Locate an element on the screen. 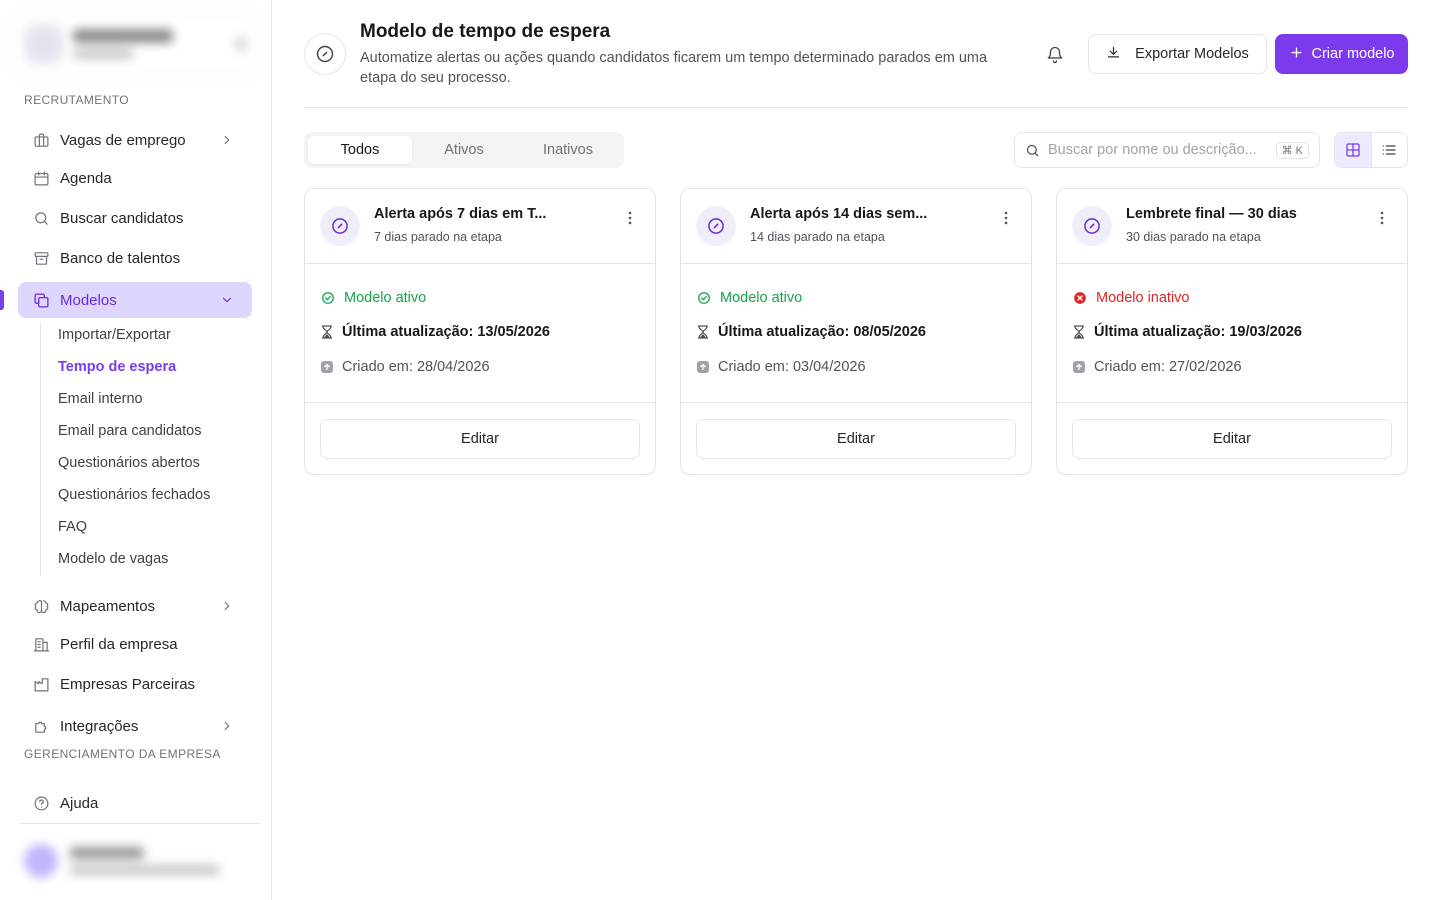  active-indicator is located at coordinates (2, 300).